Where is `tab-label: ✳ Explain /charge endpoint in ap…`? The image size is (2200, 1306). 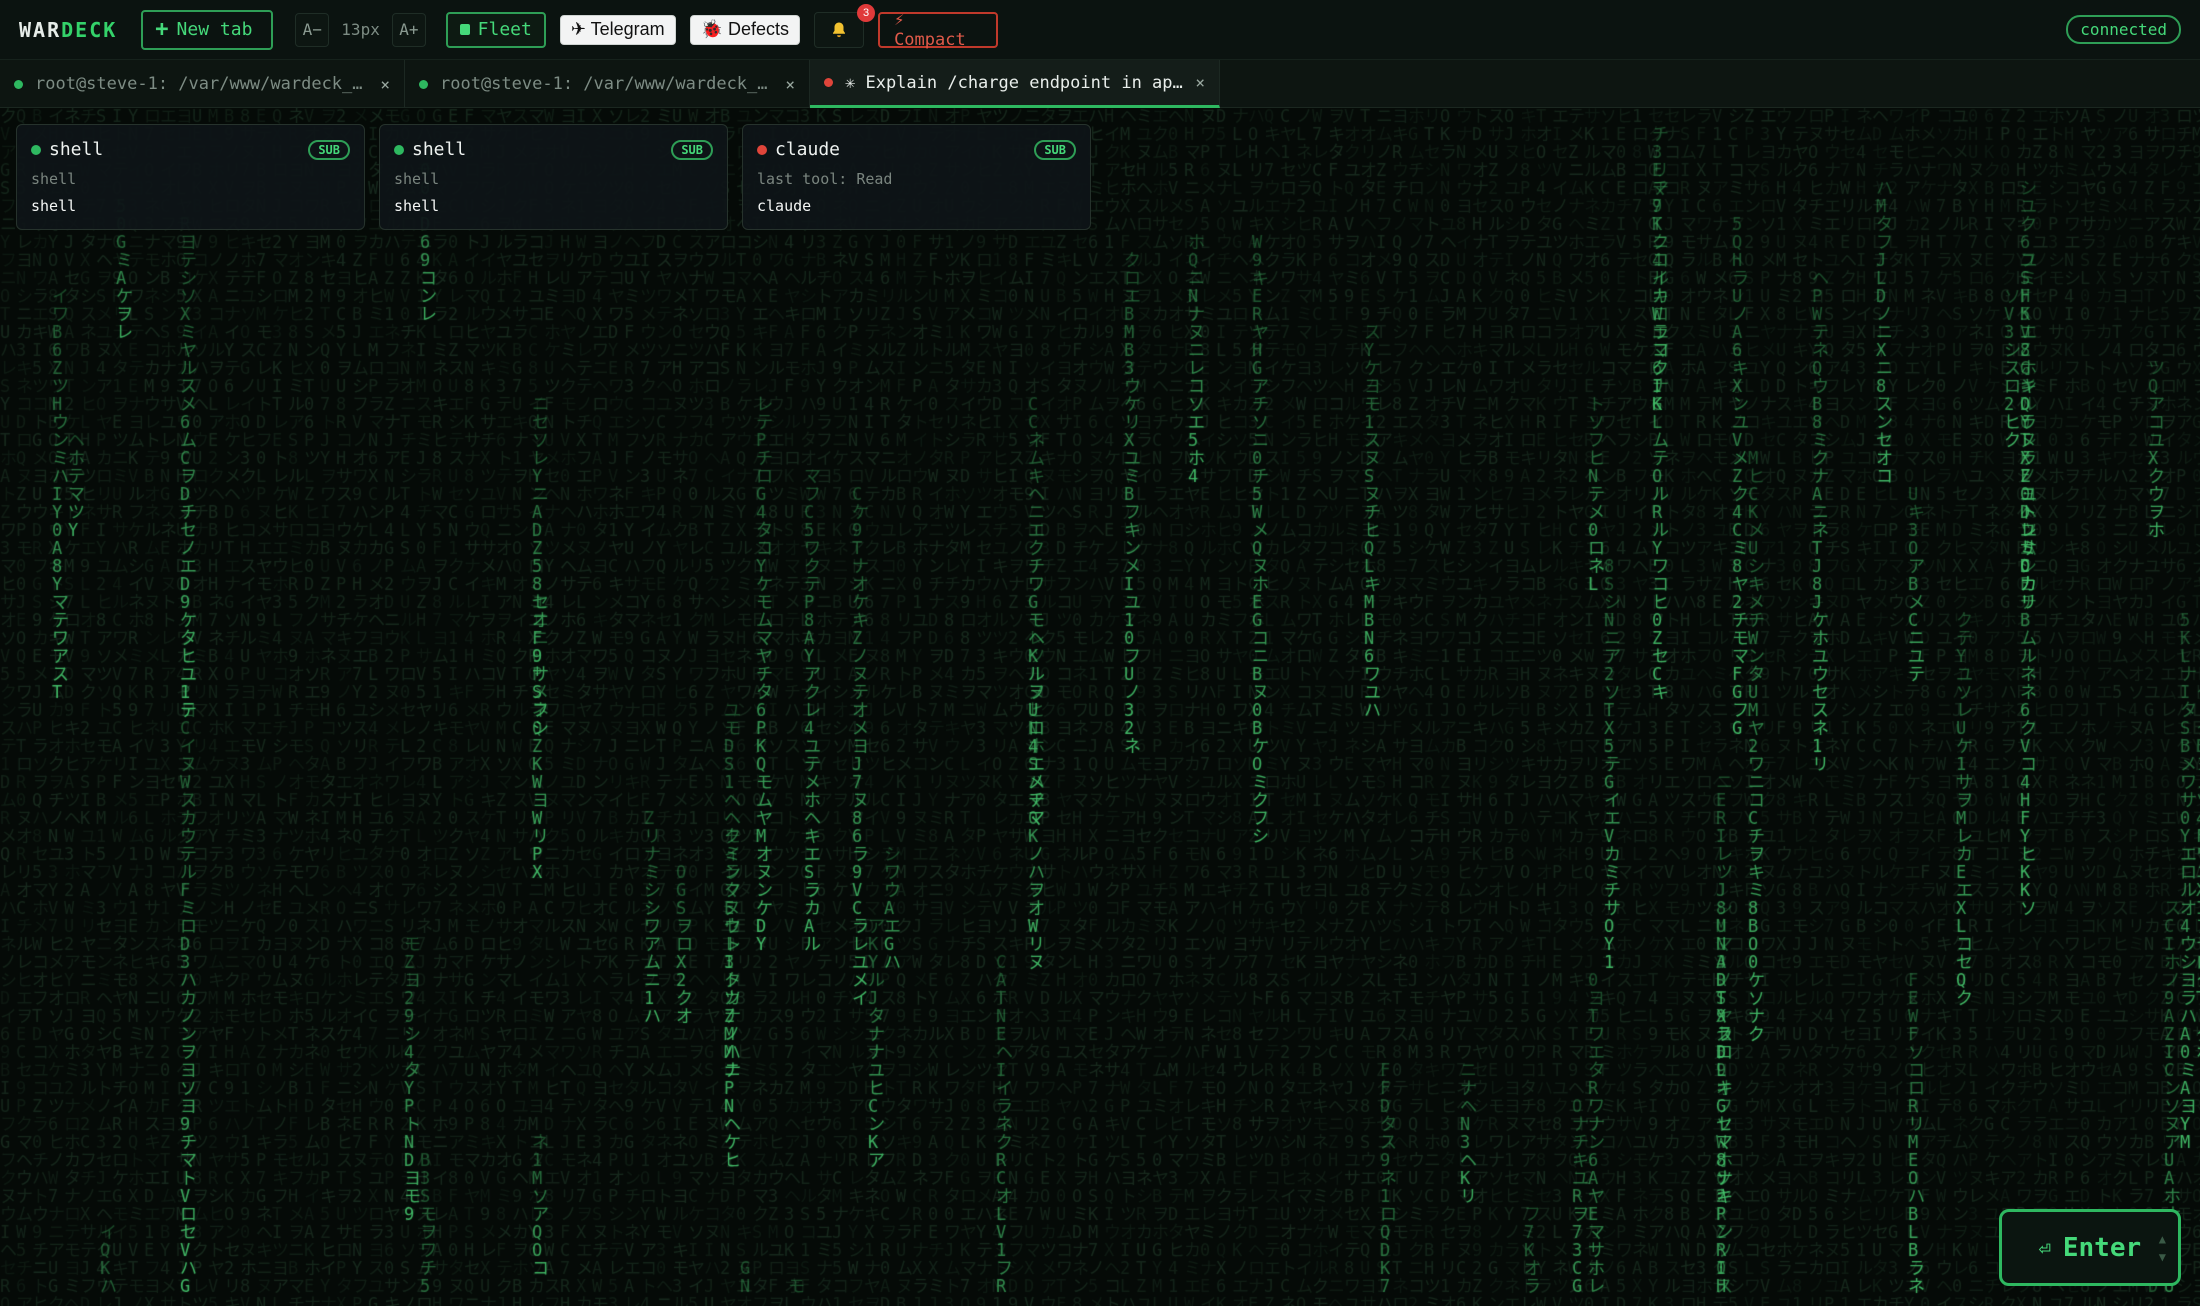 tab-label: ✳ Explain /charge endpoint in ap… is located at coordinates (1014, 82).